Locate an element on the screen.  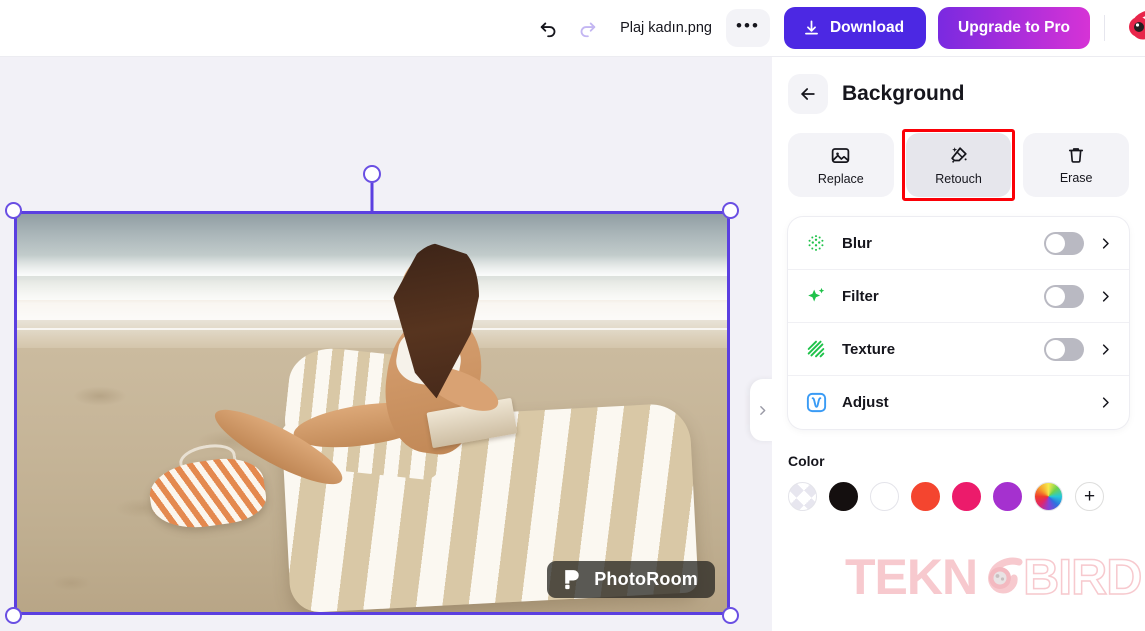
resize-handle-top-left is located at coordinates (13, 210).